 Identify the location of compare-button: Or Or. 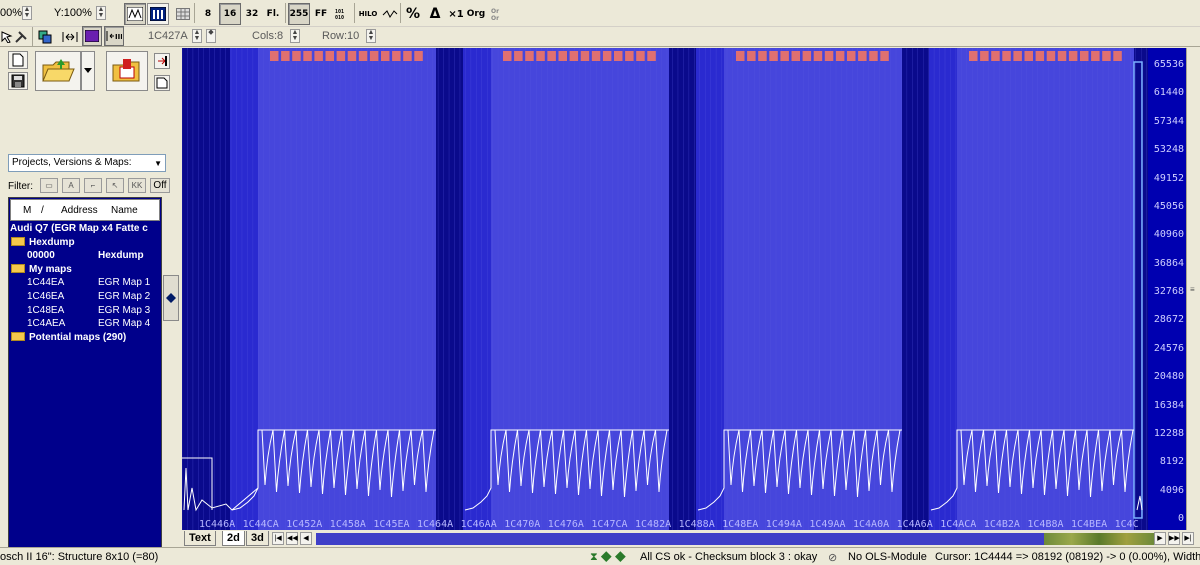
(498, 14).